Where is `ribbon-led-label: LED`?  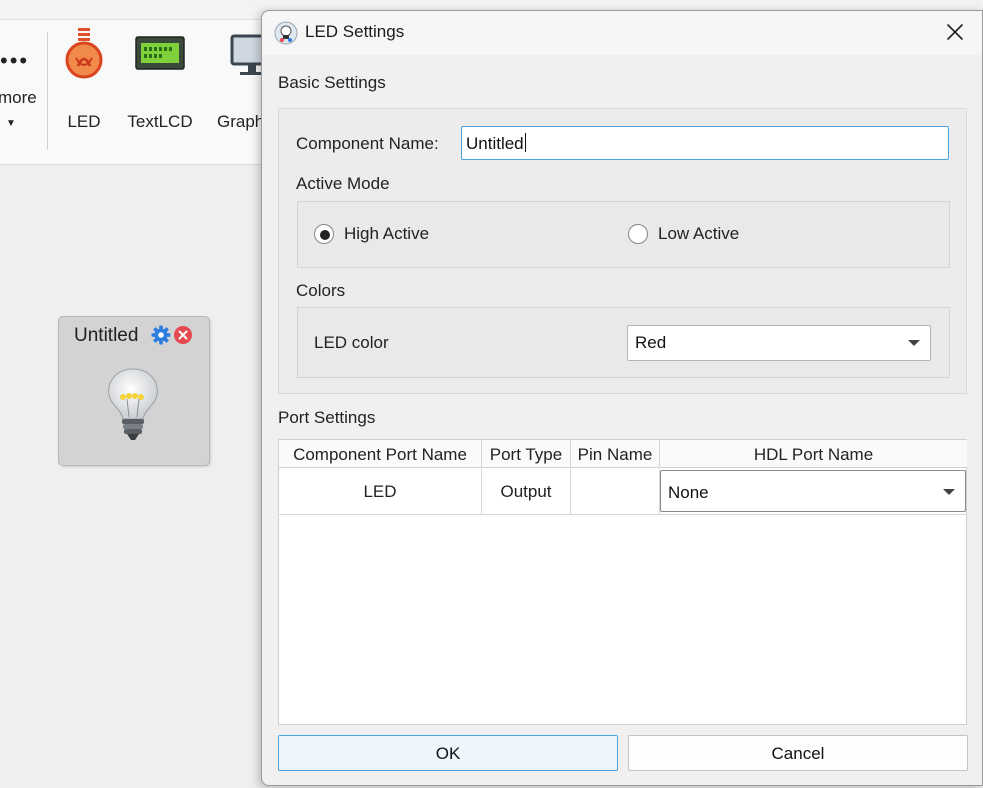 ribbon-led-label: LED is located at coordinates (84, 121).